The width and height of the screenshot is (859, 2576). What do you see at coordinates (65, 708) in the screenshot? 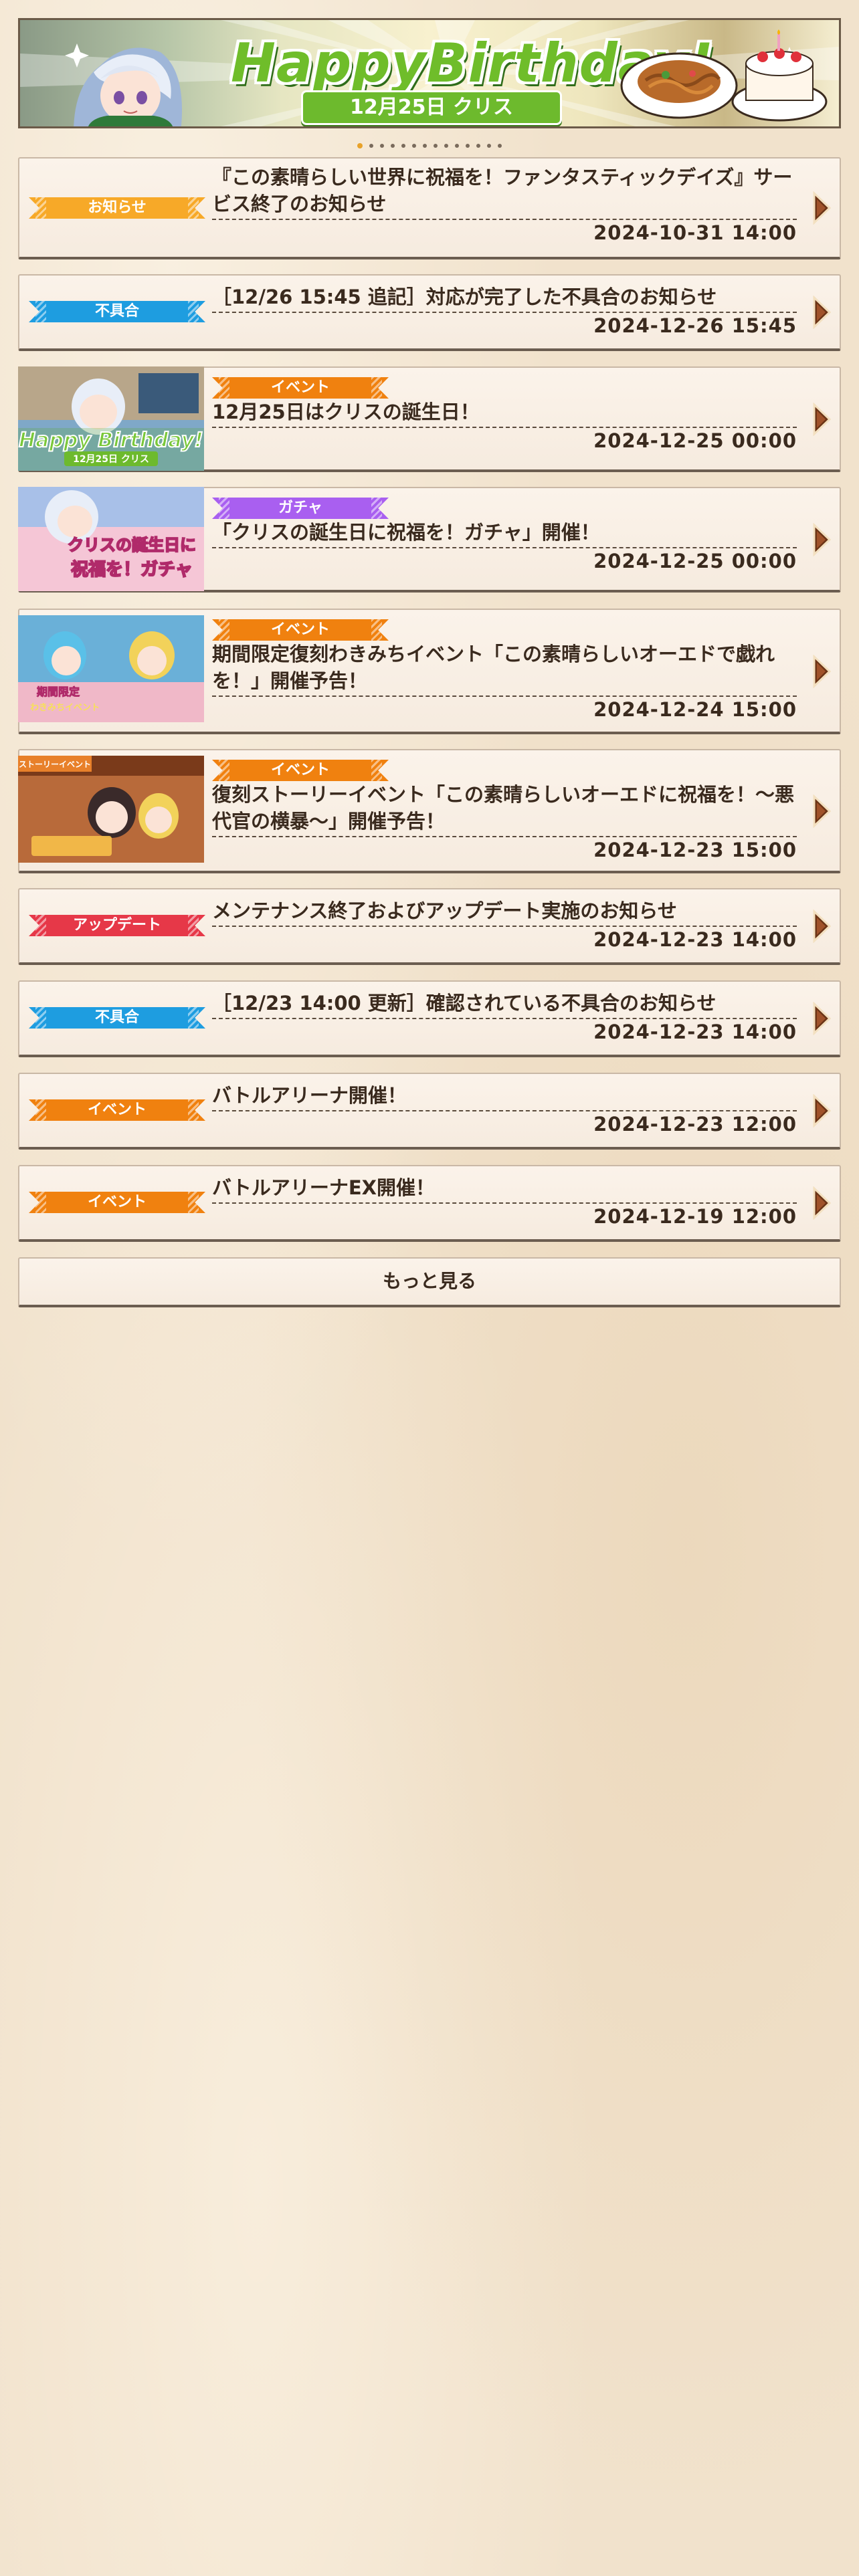
I see `thumb-subtitle: わきみちイベント` at bounding box center [65, 708].